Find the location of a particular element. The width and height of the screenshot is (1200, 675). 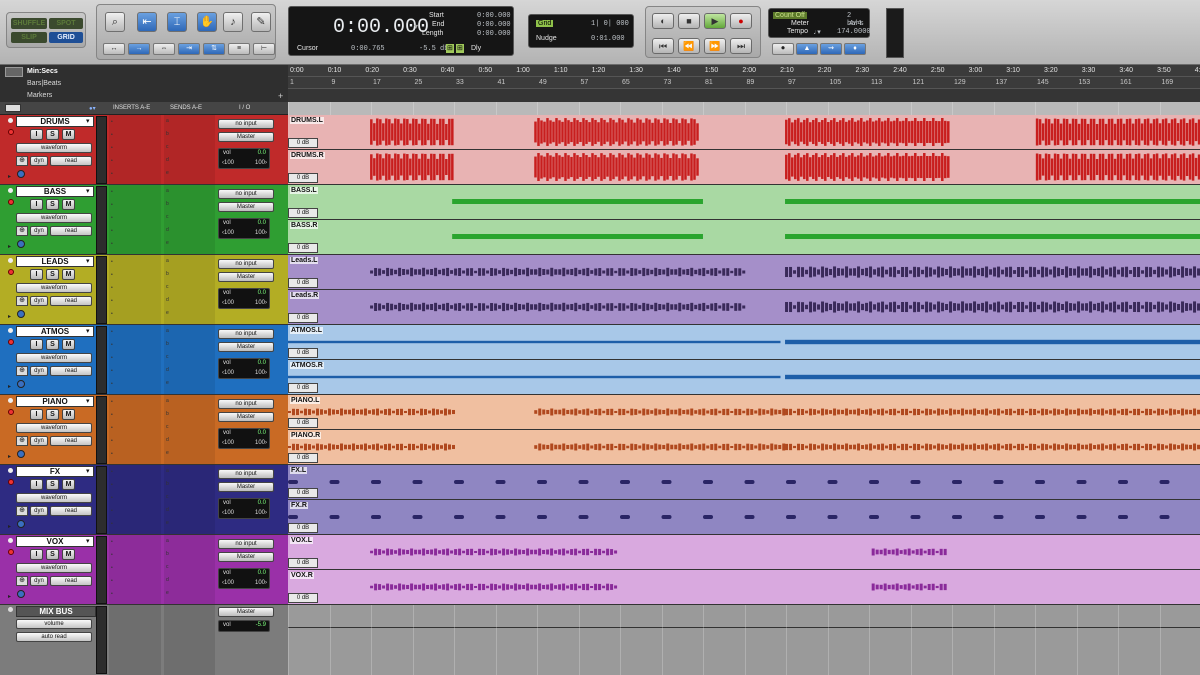

left-channel-lane: VOX.L 0 dB is located at coordinates (744, 552).